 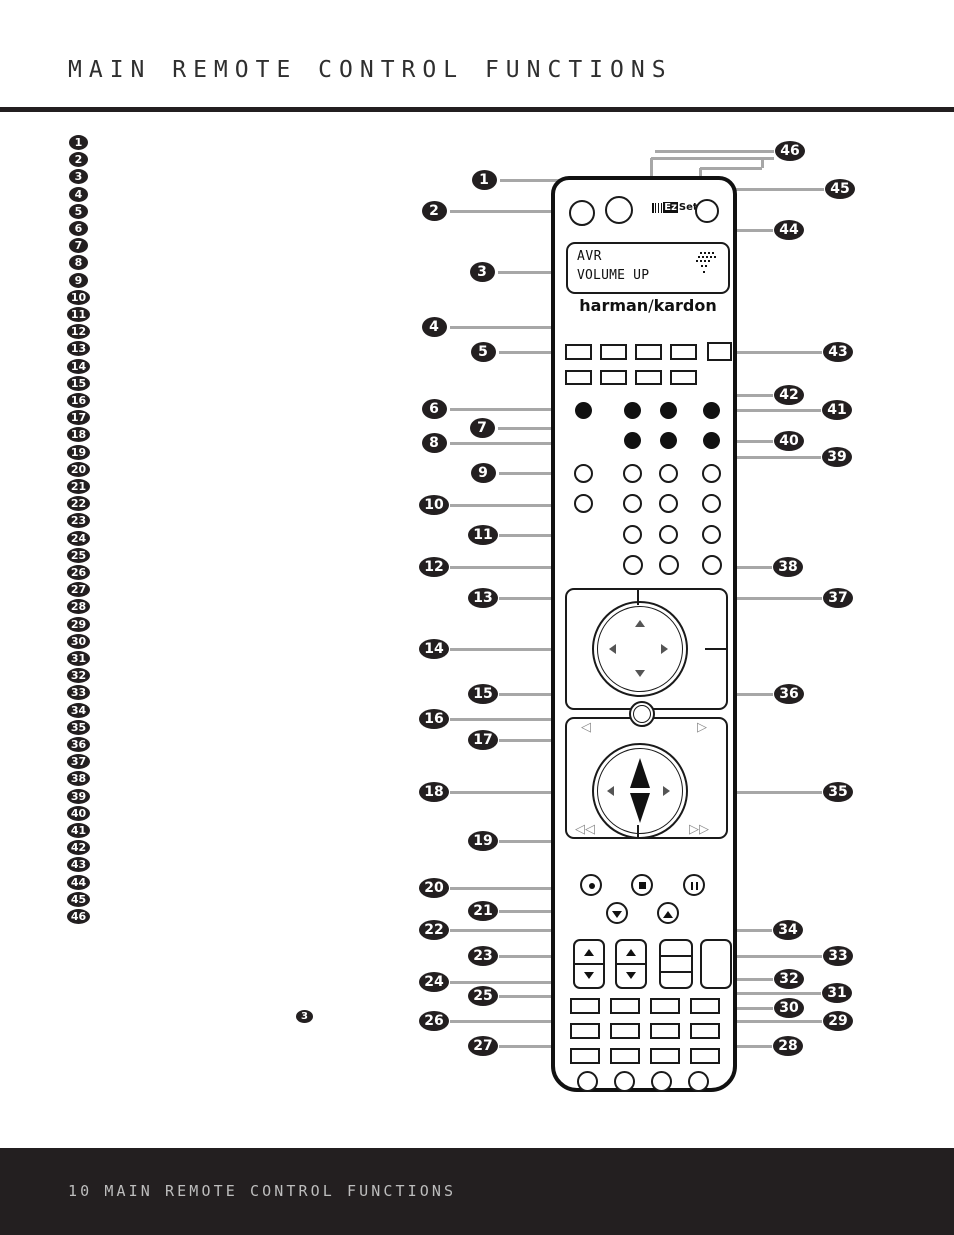 What do you see at coordinates (625, 1006) in the screenshot?
I see `function-button-a2` at bounding box center [625, 1006].